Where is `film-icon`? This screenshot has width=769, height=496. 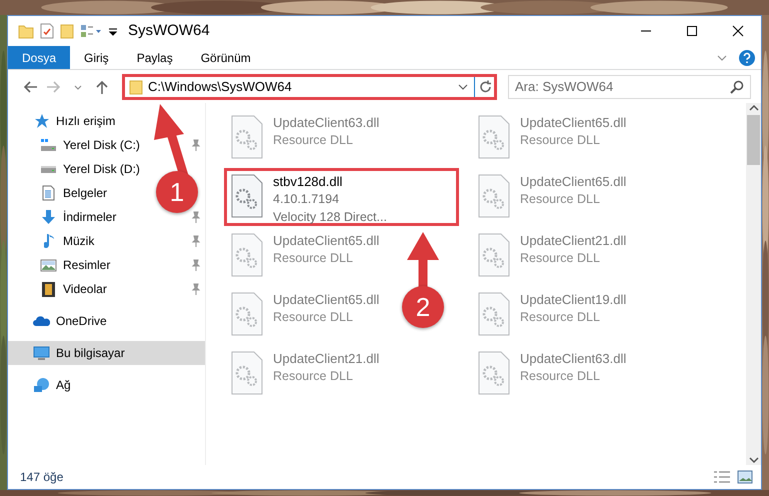
film-icon is located at coordinates (48, 289).